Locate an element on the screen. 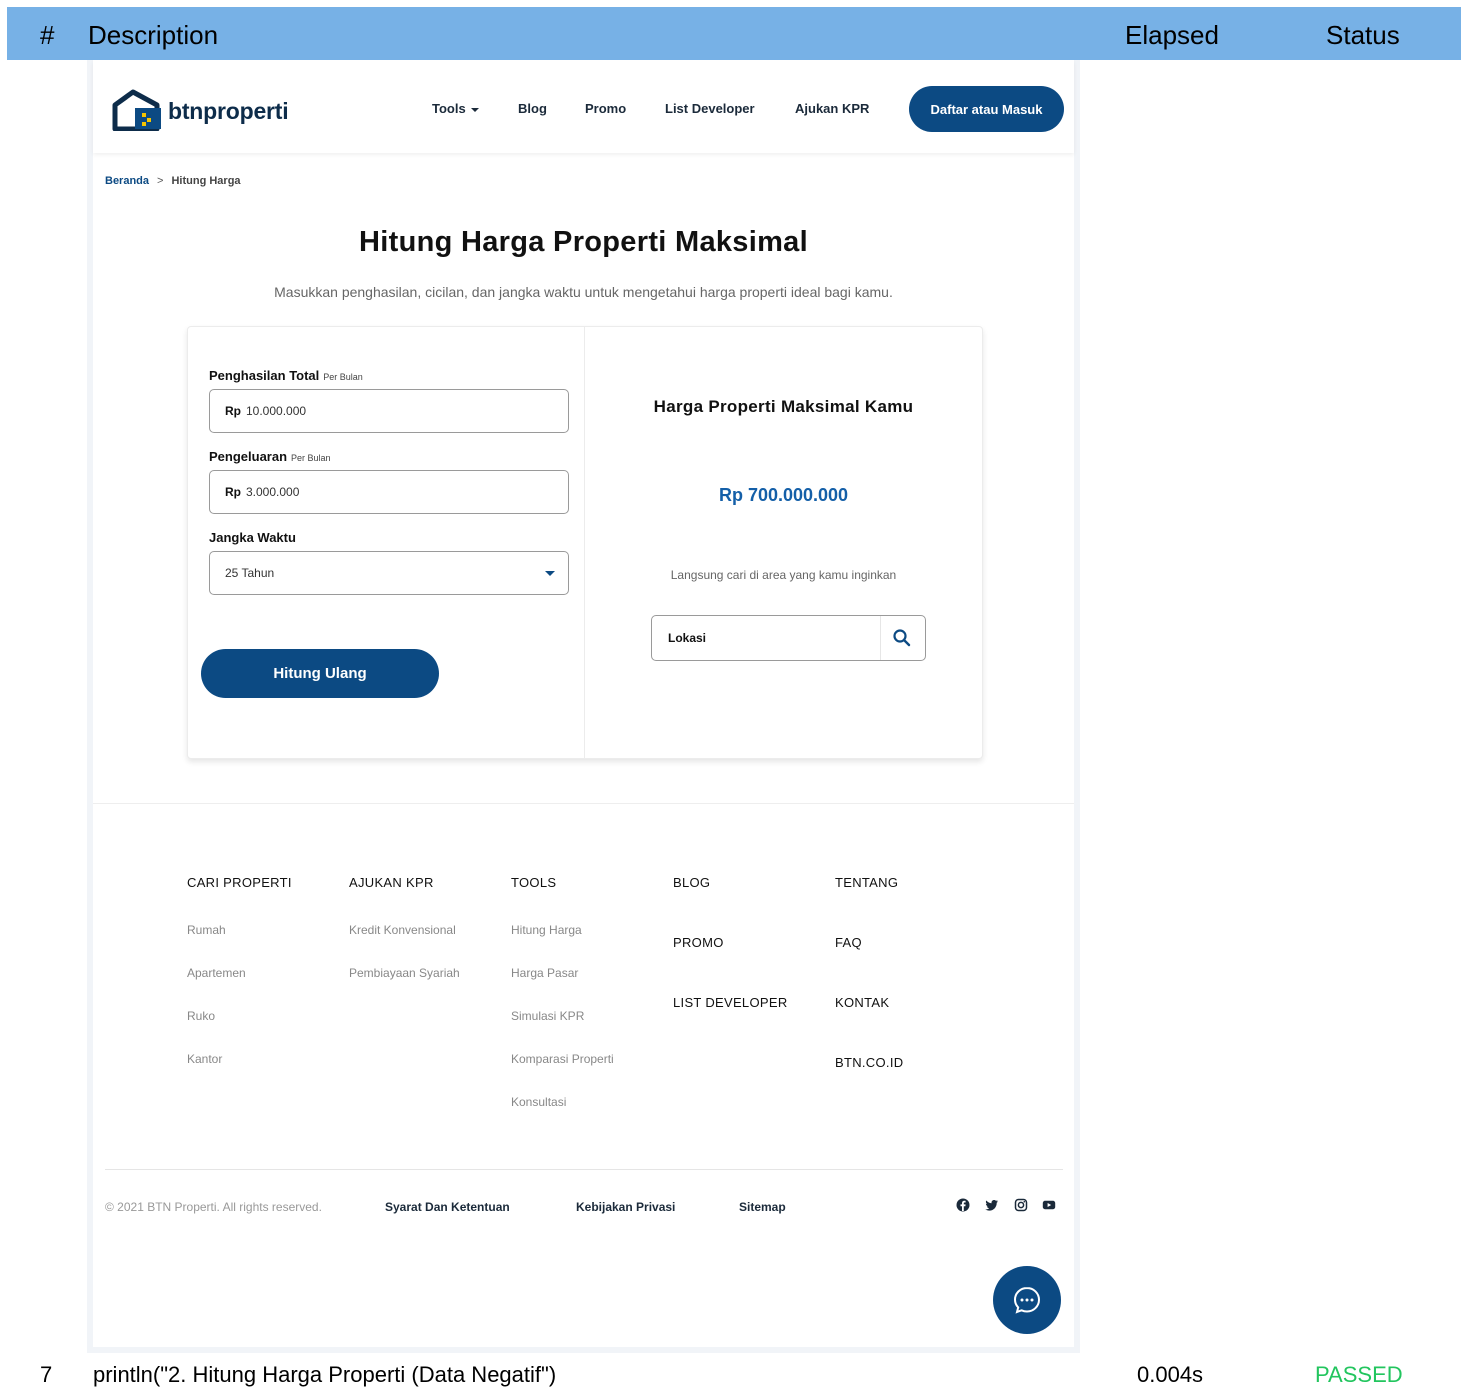 This screenshot has width=1468, height=1388. brand-logo: btnproperti is located at coordinates (211, 110).